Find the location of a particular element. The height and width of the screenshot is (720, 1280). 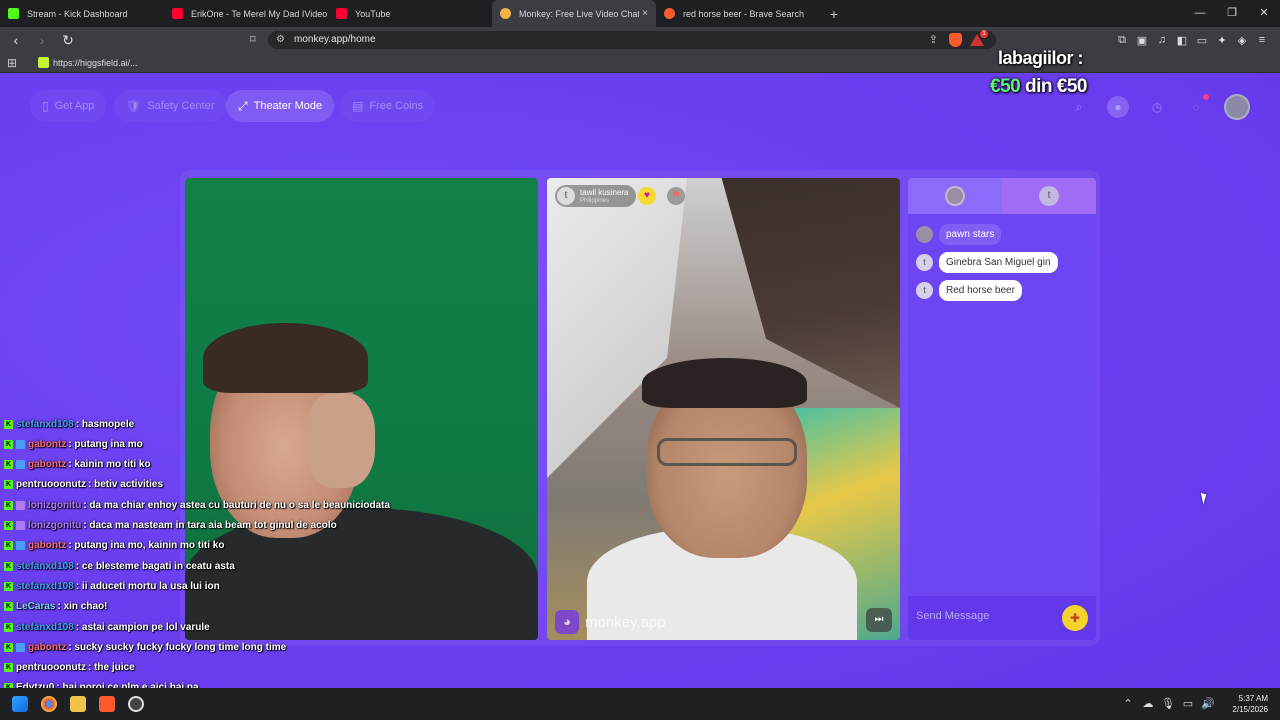

windows-start-icon is located at coordinates (20, 704).